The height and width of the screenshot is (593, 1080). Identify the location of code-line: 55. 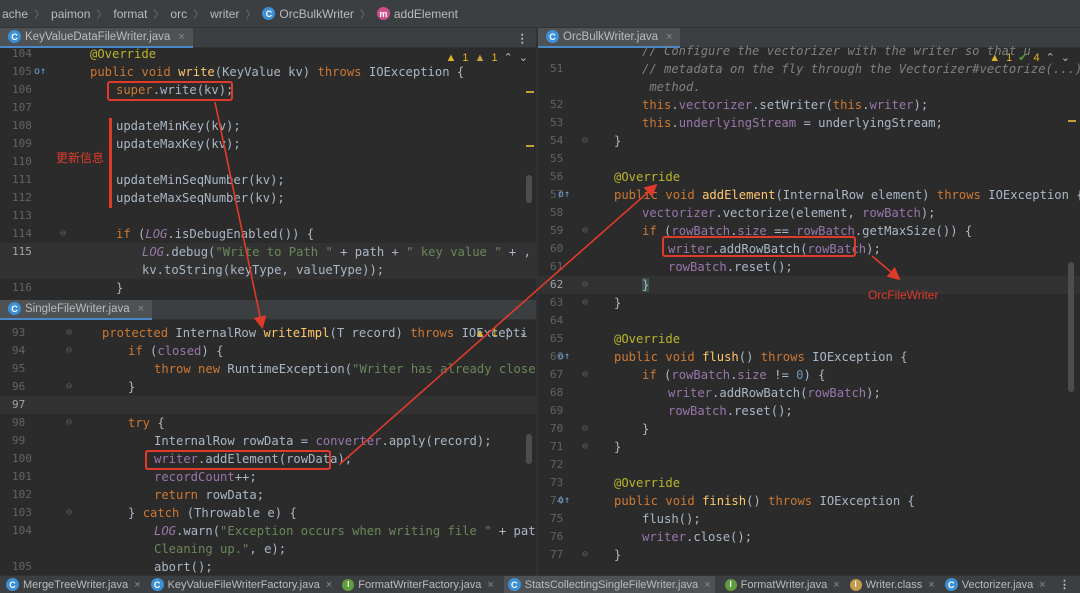
(809, 159).